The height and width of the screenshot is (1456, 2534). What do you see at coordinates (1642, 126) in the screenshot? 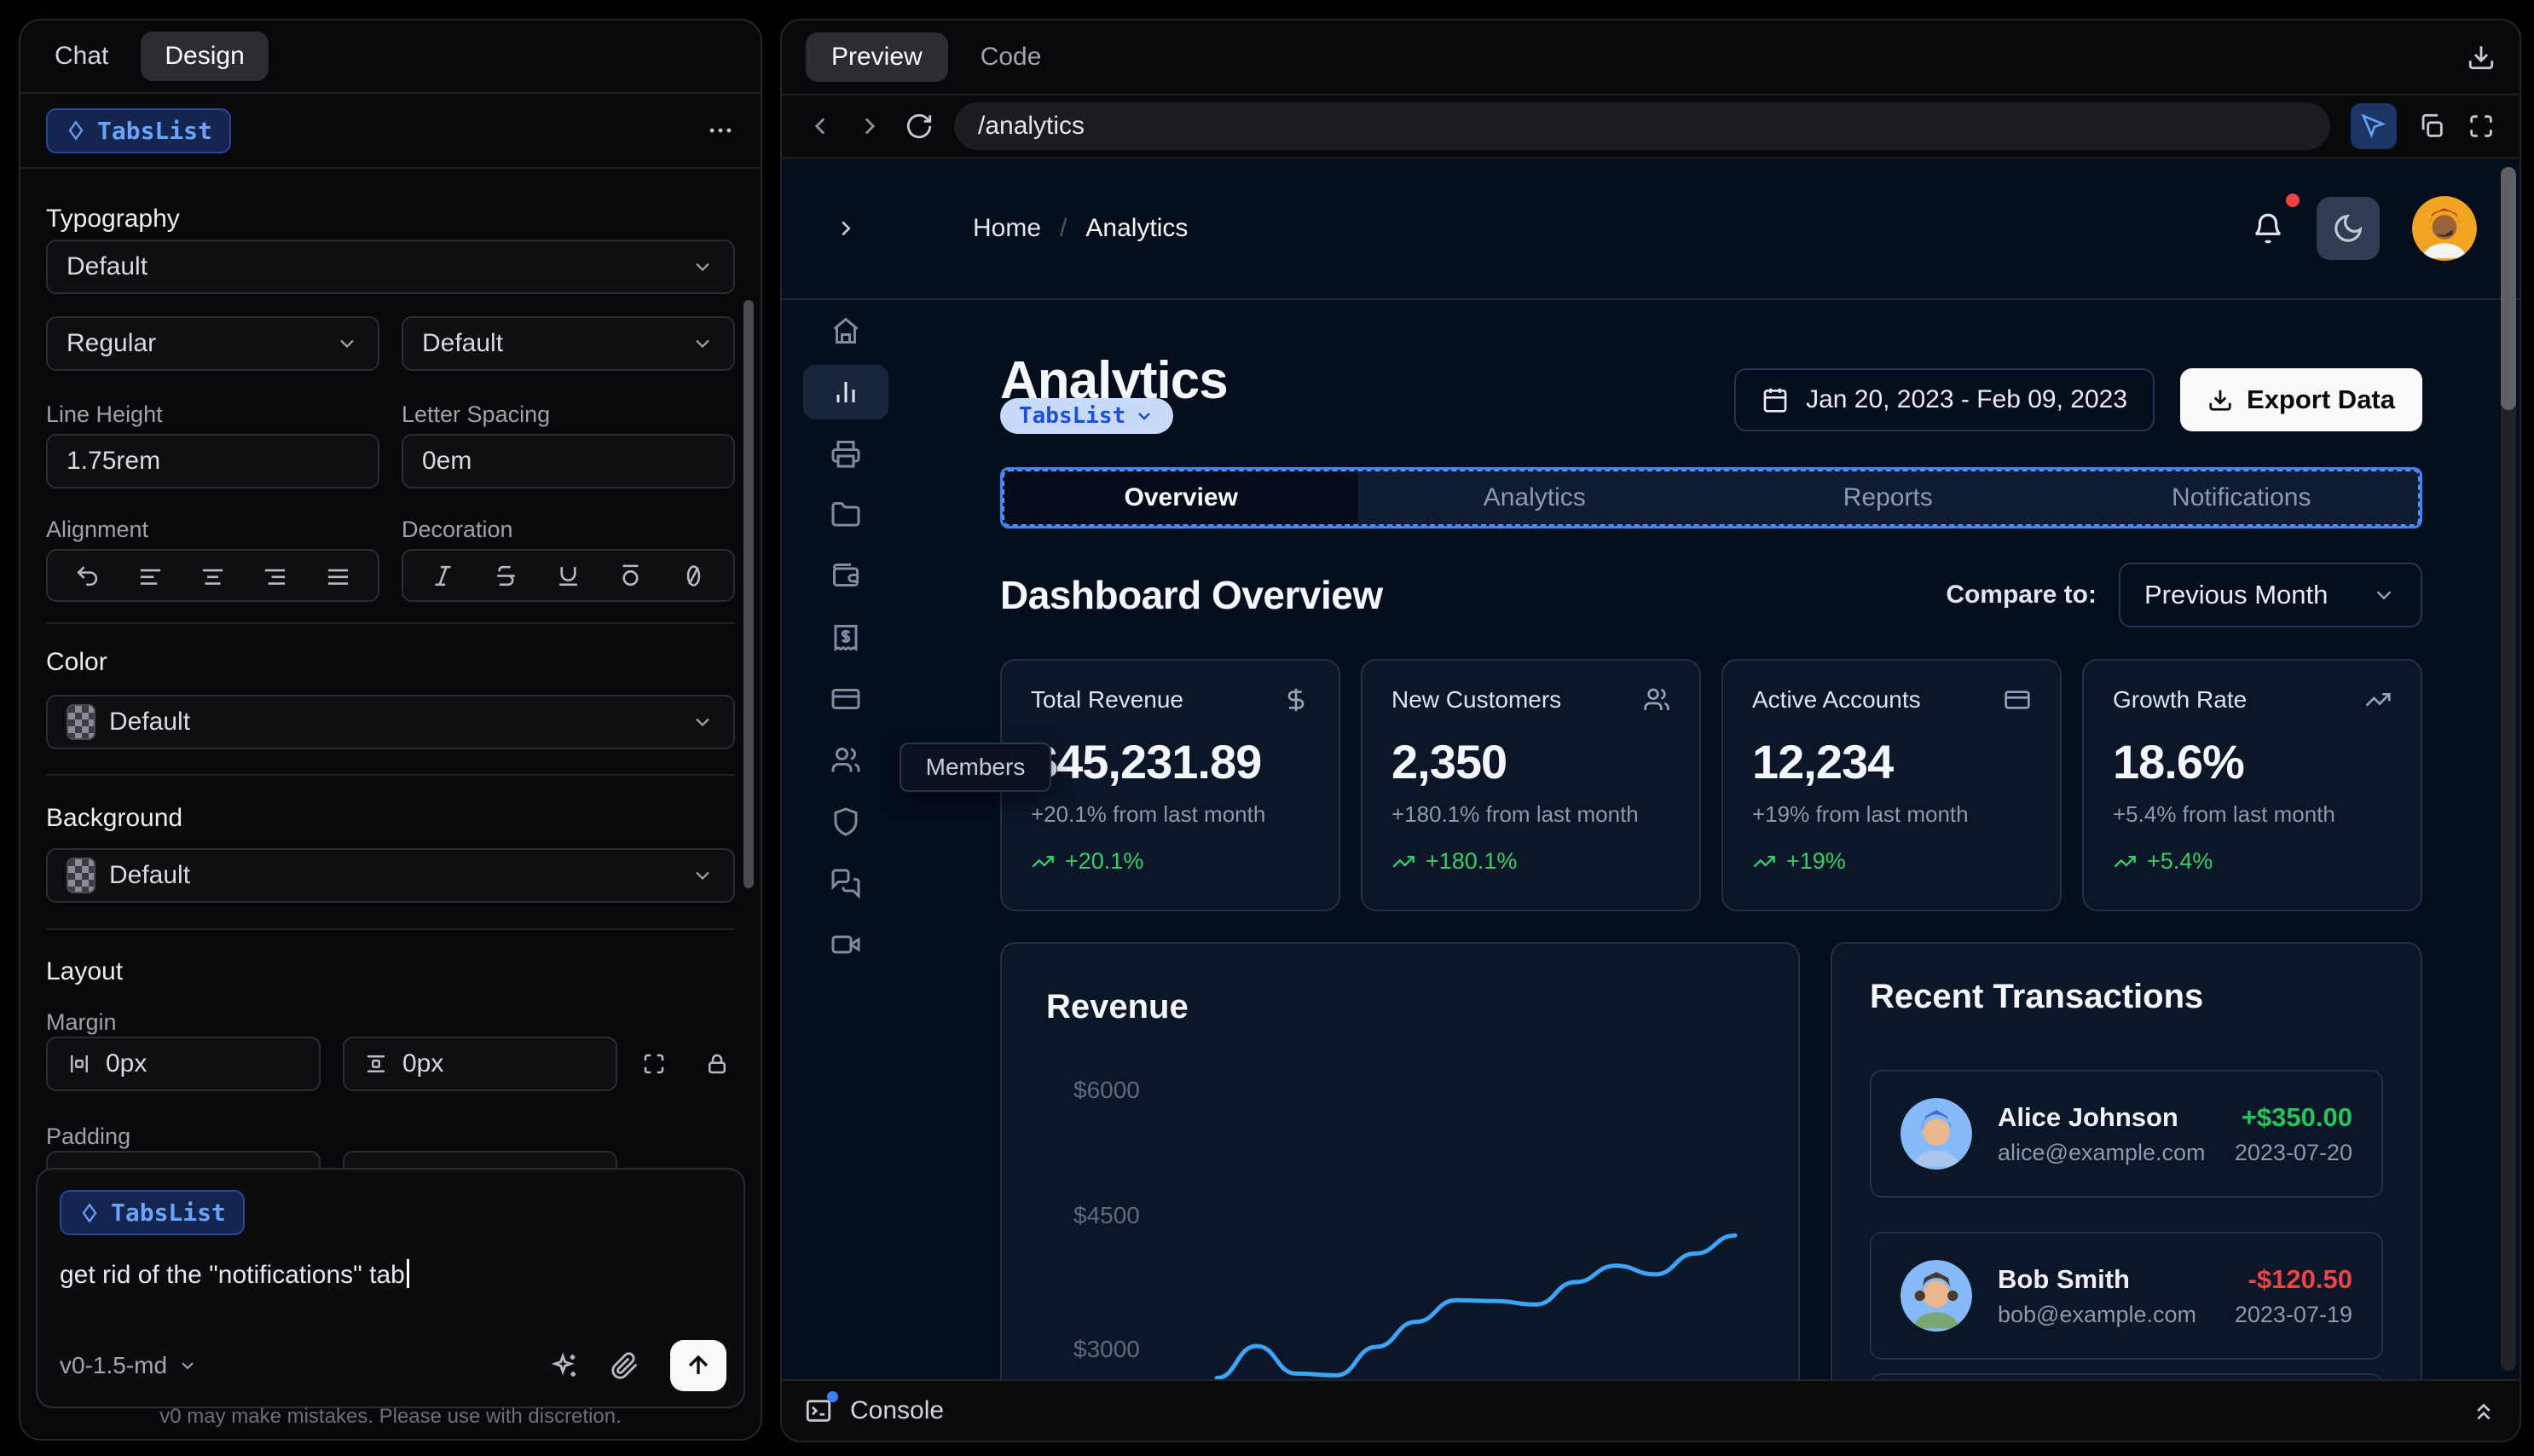
I see `url-input: /analytics` at bounding box center [1642, 126].